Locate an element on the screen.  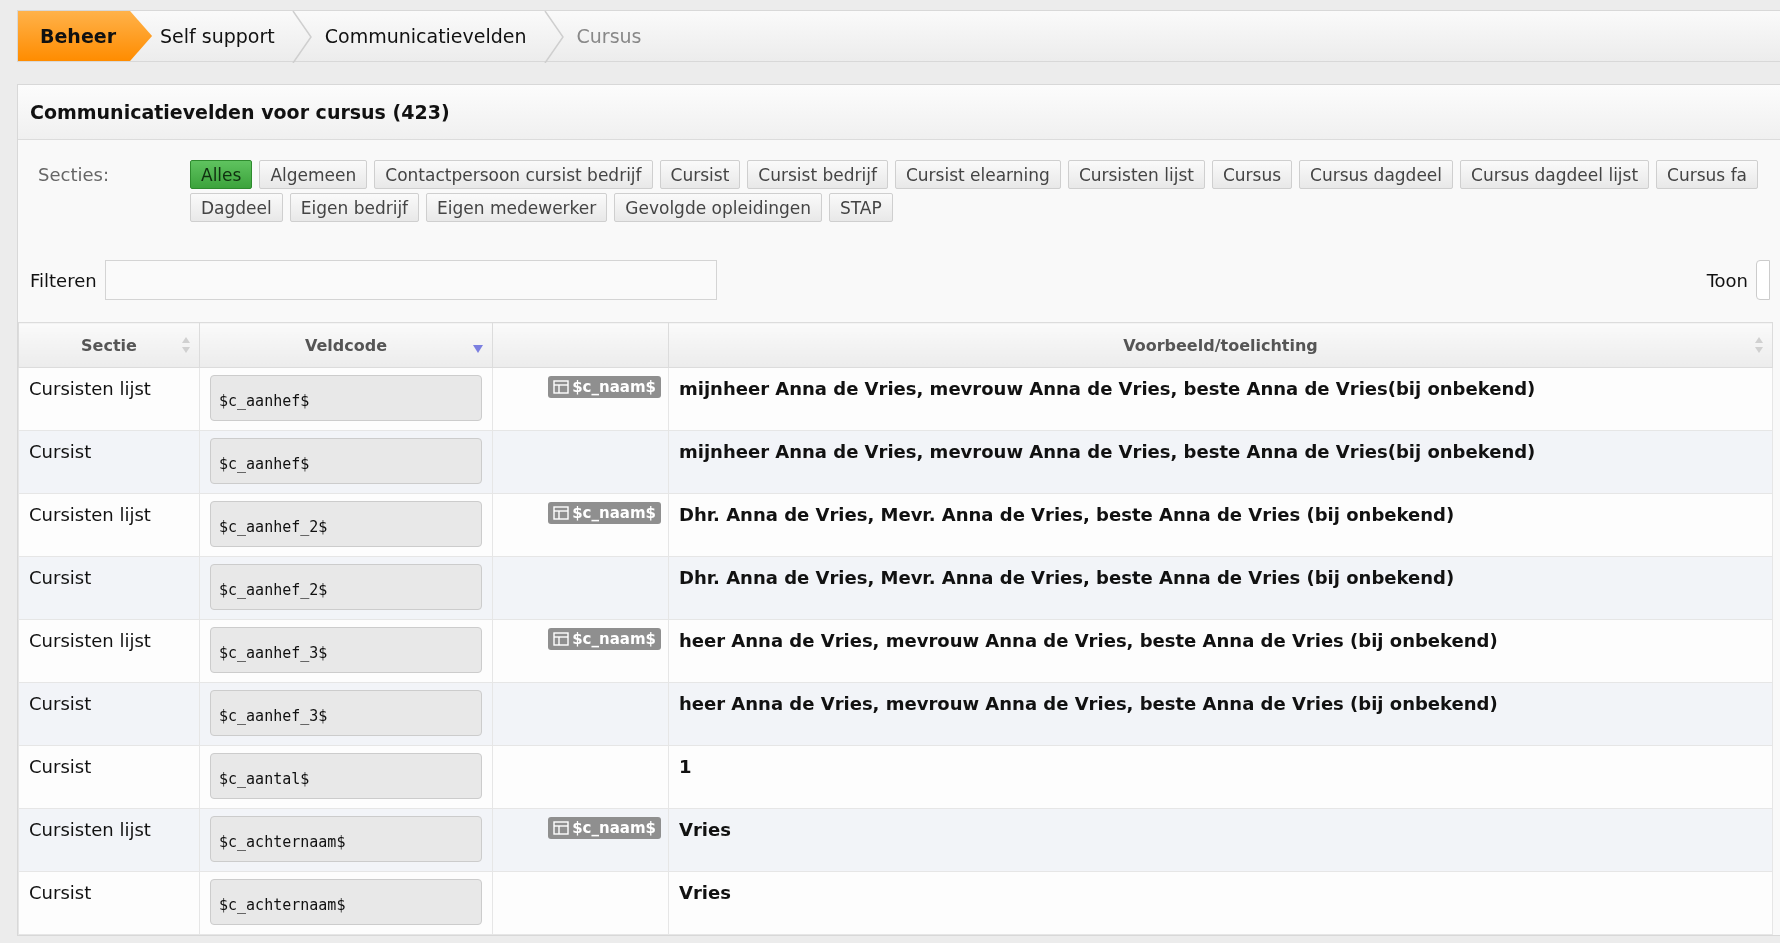
section-filter-button: Cursisten lijst is located at coordinates (1136, 174).